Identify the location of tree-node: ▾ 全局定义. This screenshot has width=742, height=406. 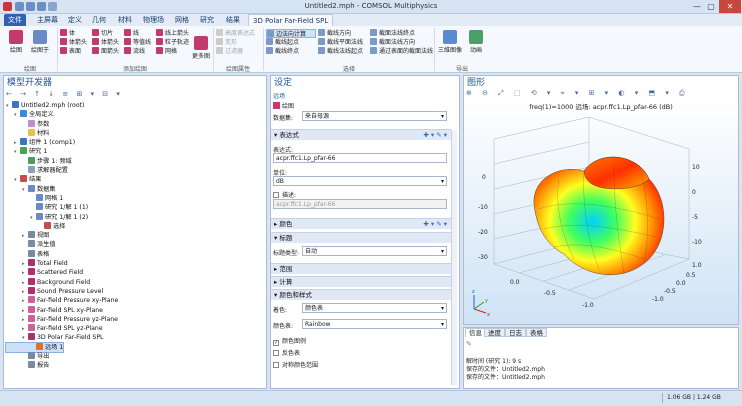
(135, 114).